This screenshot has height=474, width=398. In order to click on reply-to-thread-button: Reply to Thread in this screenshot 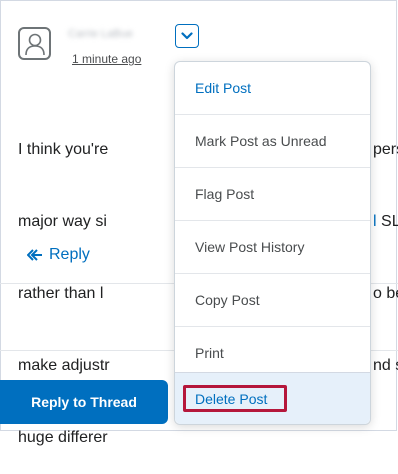, I will do `click(84, 402)`.